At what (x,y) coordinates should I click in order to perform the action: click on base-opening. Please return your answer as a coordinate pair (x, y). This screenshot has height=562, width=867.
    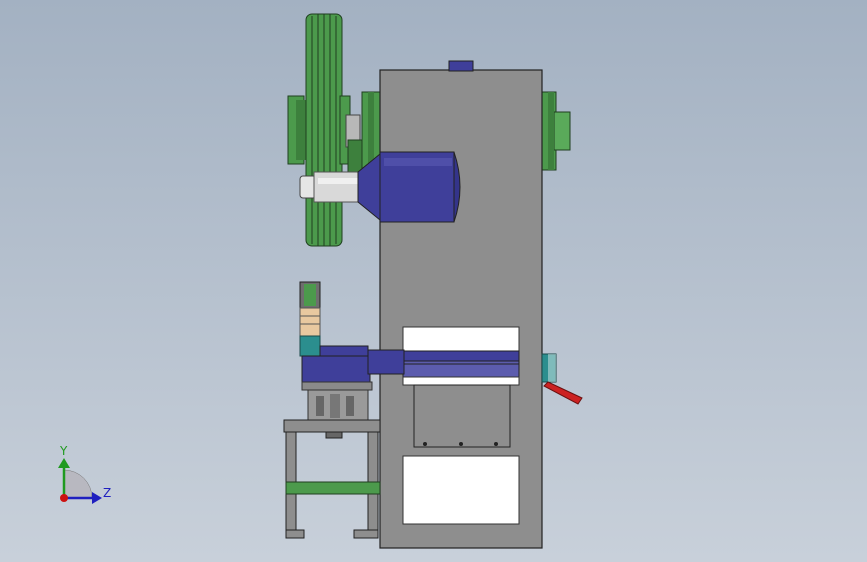
    Looking at the image, I should click on (461, 490).